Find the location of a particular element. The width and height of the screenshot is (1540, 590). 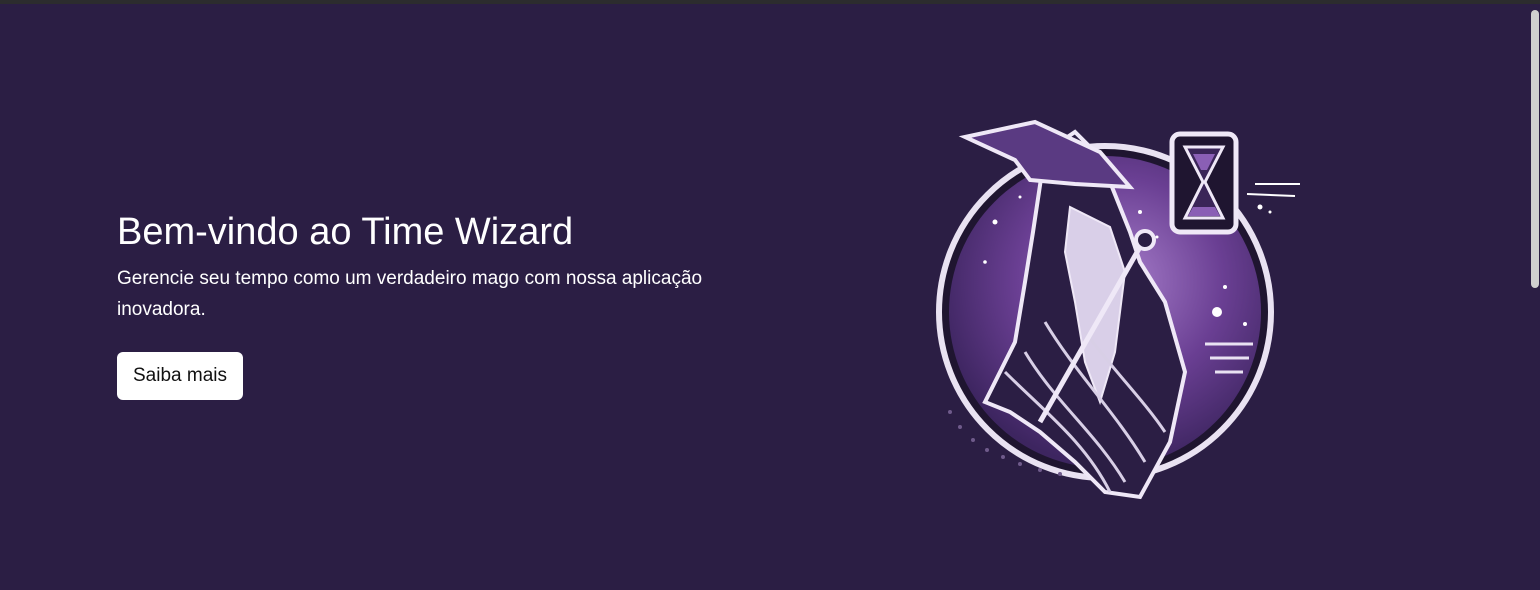

hero-title: Bem-vindo ao Time Wizard is located at coordinates (345, 232).